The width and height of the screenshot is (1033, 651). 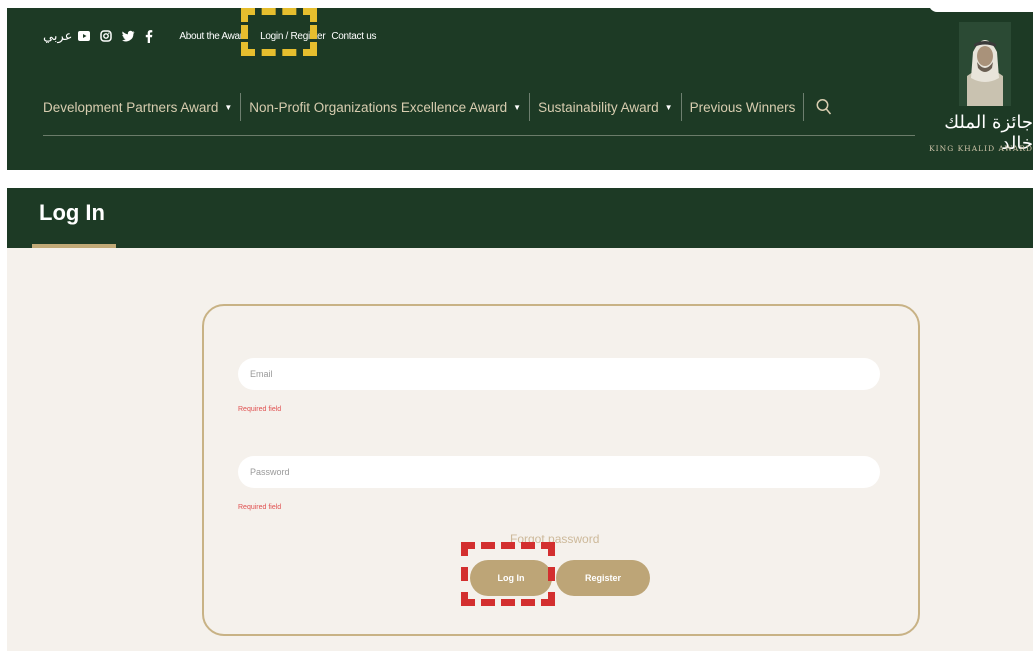 I want to click on nav-item-development-partners: Development Partners Award ▼, so click(x=137, y=107).